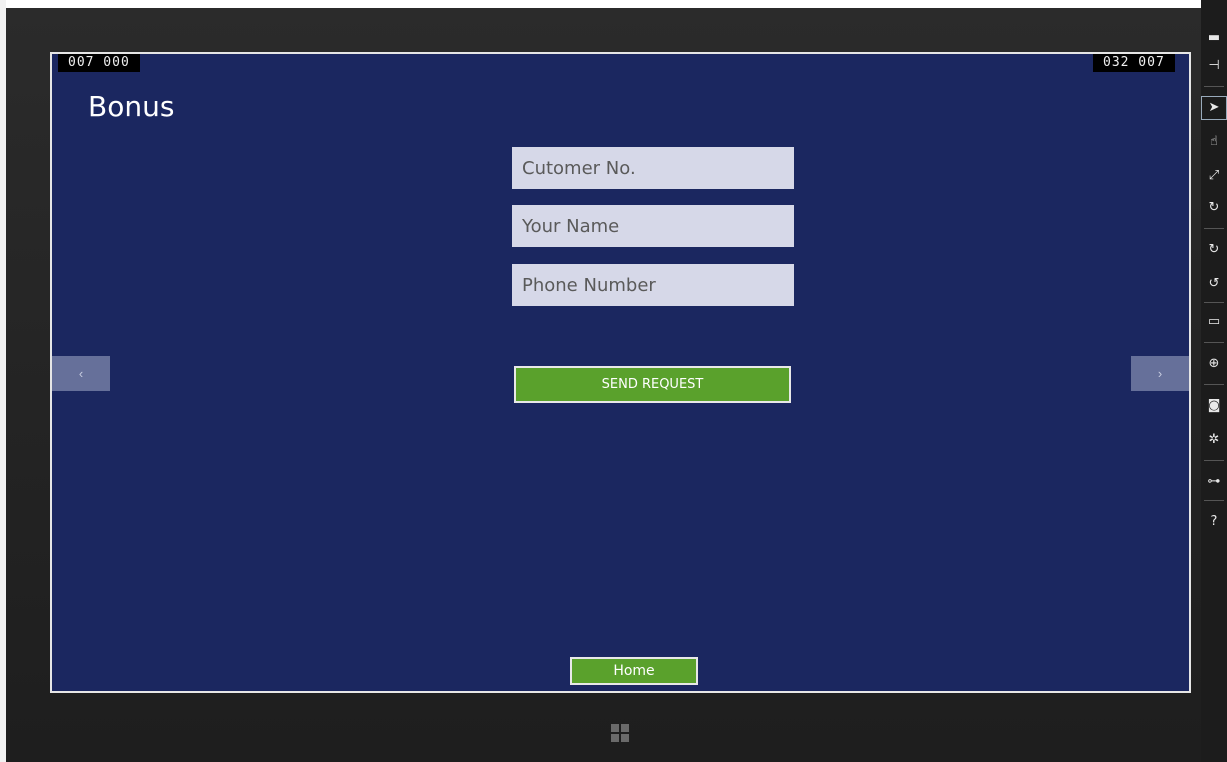 This screenshot has height=762, width=1227. Describe the element at coordinates (1214, 284) in the screenshot. I see `rotate-counterclockwise-icon: ↺` at that location.